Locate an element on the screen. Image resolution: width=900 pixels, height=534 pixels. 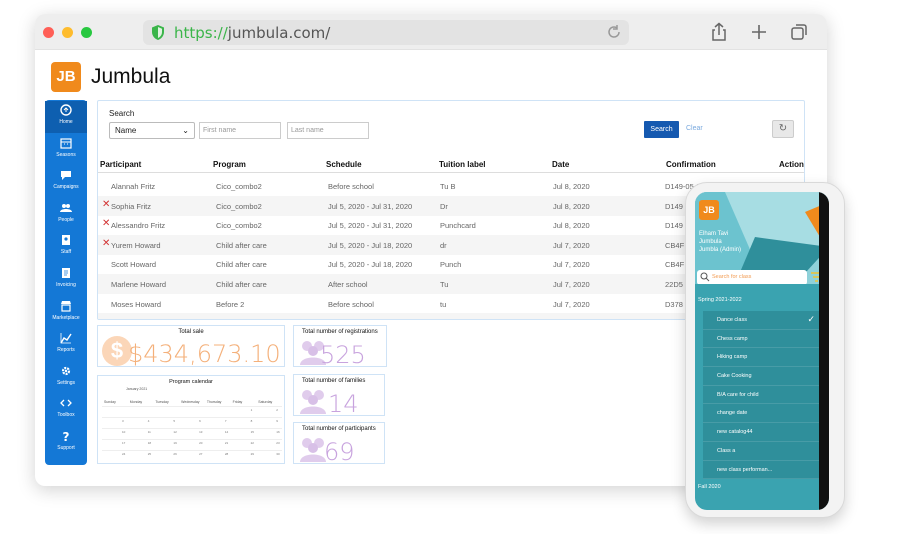
phone-class-item: B/A care for child is located at coordinates (761, 395).